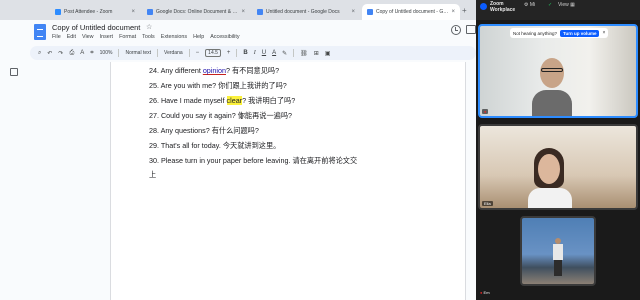 Image resolution: width=640 pixels, height=300 pixels. I want to click on italic-button: I, so click(255, 53).